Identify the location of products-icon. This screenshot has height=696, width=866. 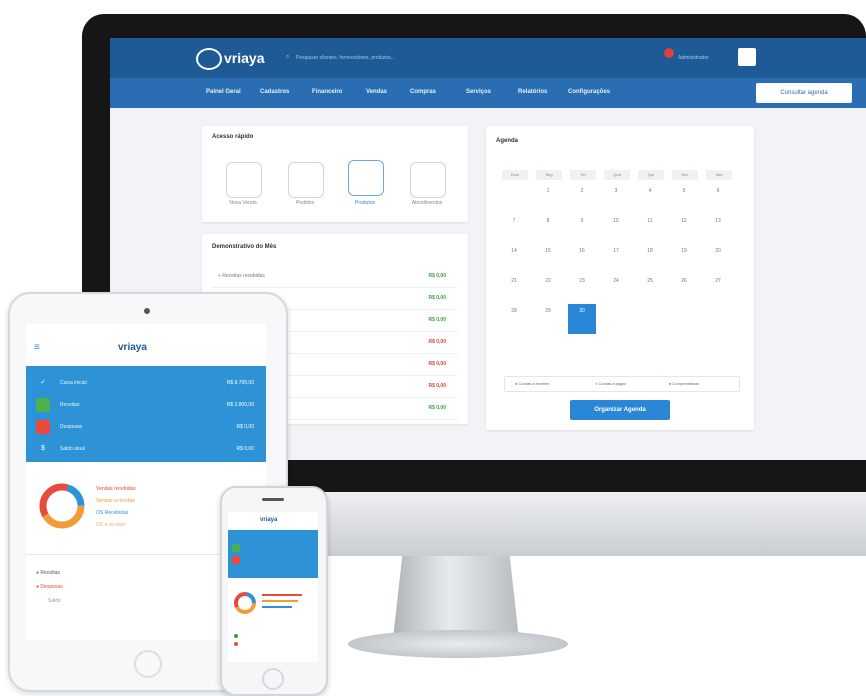
(366, 178).